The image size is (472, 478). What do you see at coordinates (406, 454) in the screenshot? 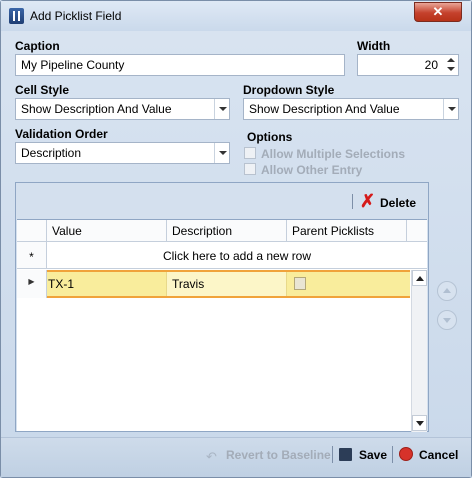
I see `cancel-icon` at bounding box center [406, 454].